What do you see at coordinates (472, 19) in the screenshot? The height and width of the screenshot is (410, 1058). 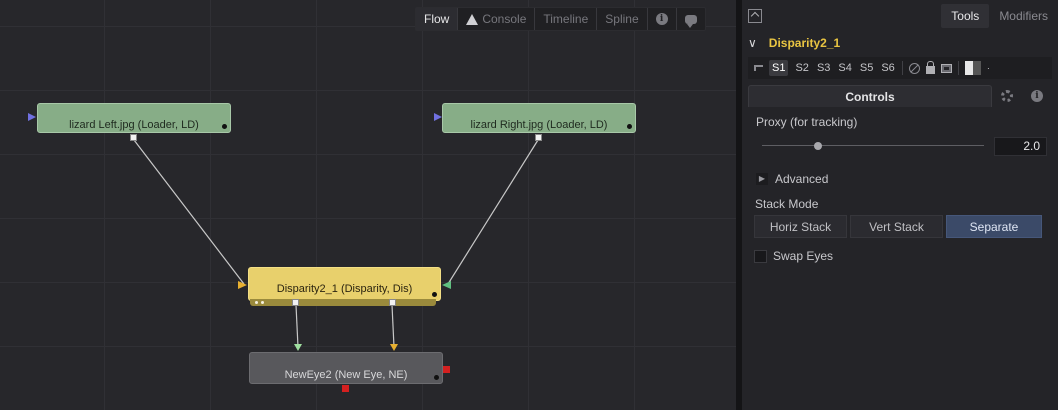 I see `warning-icon` at bounding box center [472, 19].